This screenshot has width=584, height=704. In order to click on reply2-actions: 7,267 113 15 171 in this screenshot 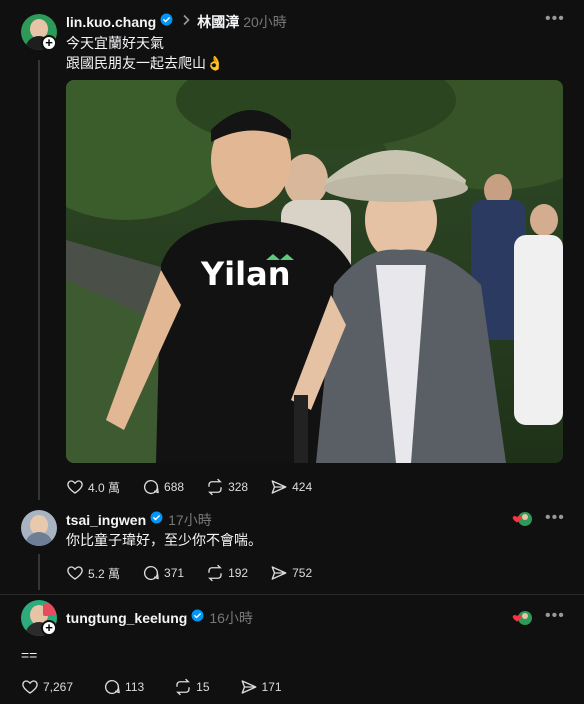, I will do `click(162, 687)`.